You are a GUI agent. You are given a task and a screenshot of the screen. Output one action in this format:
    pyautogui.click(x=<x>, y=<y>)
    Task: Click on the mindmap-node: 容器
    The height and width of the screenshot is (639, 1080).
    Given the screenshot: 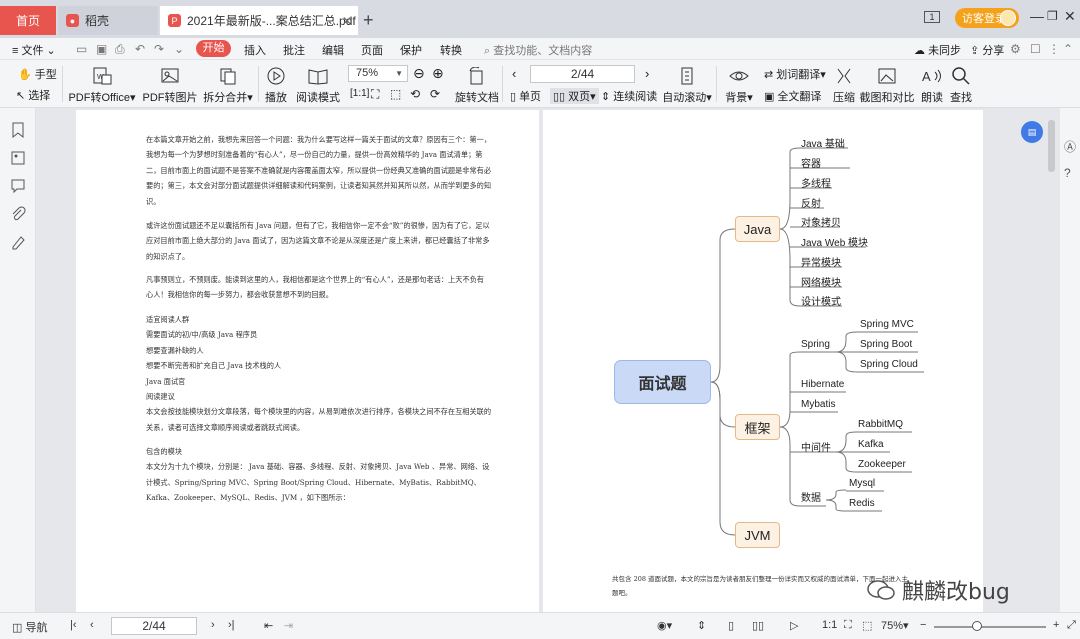 What is the action you would take?
    pyautogui.click(x=811, y=164)
    